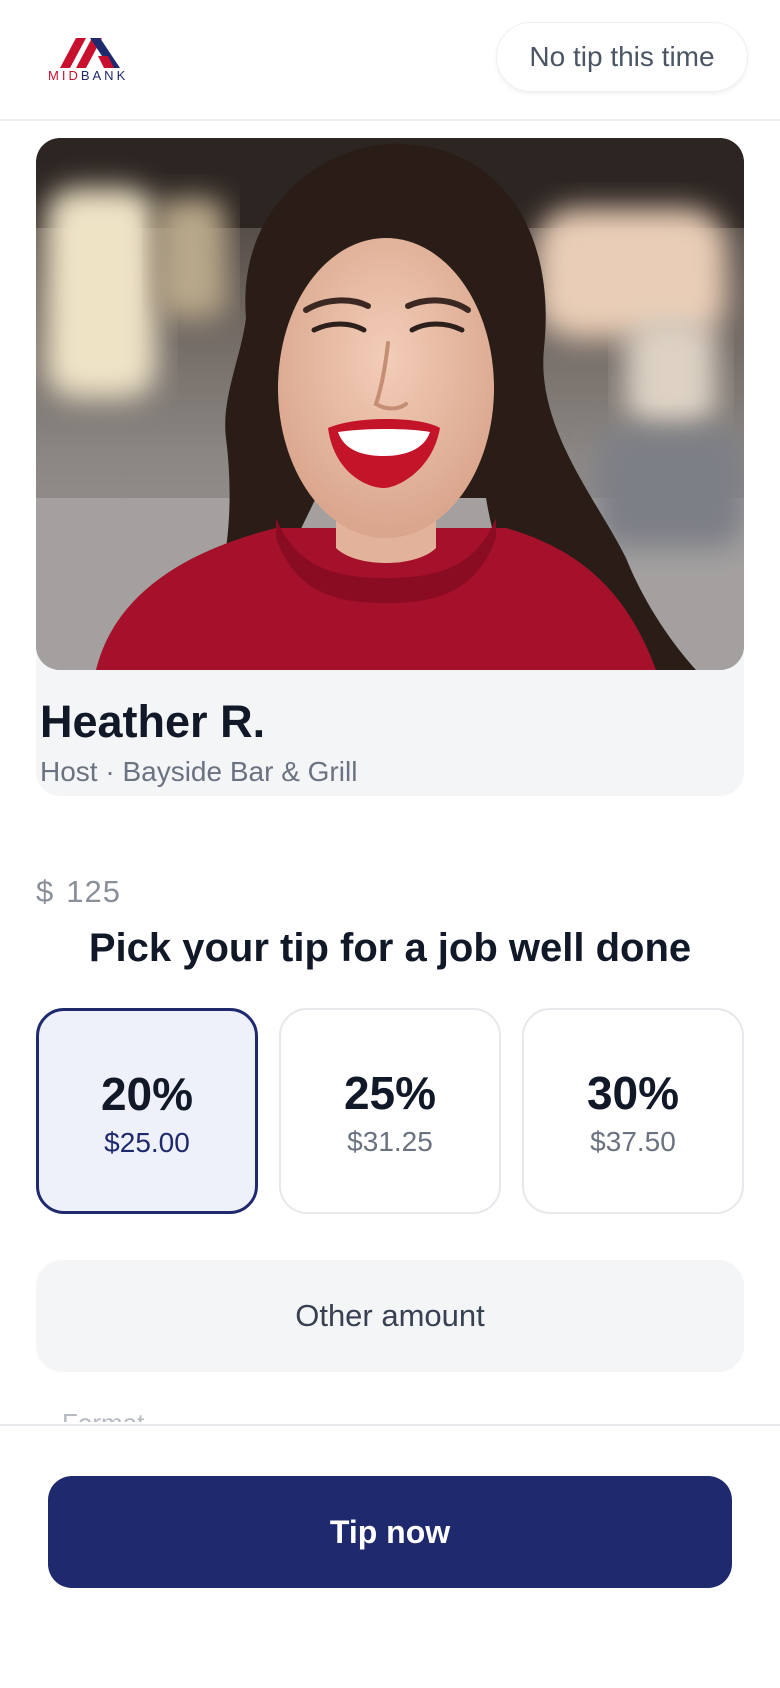 The width and height of the screenshot is (780, 1688). I want to click on tip-option-25: 25% $31.25, so click(390, 1111).